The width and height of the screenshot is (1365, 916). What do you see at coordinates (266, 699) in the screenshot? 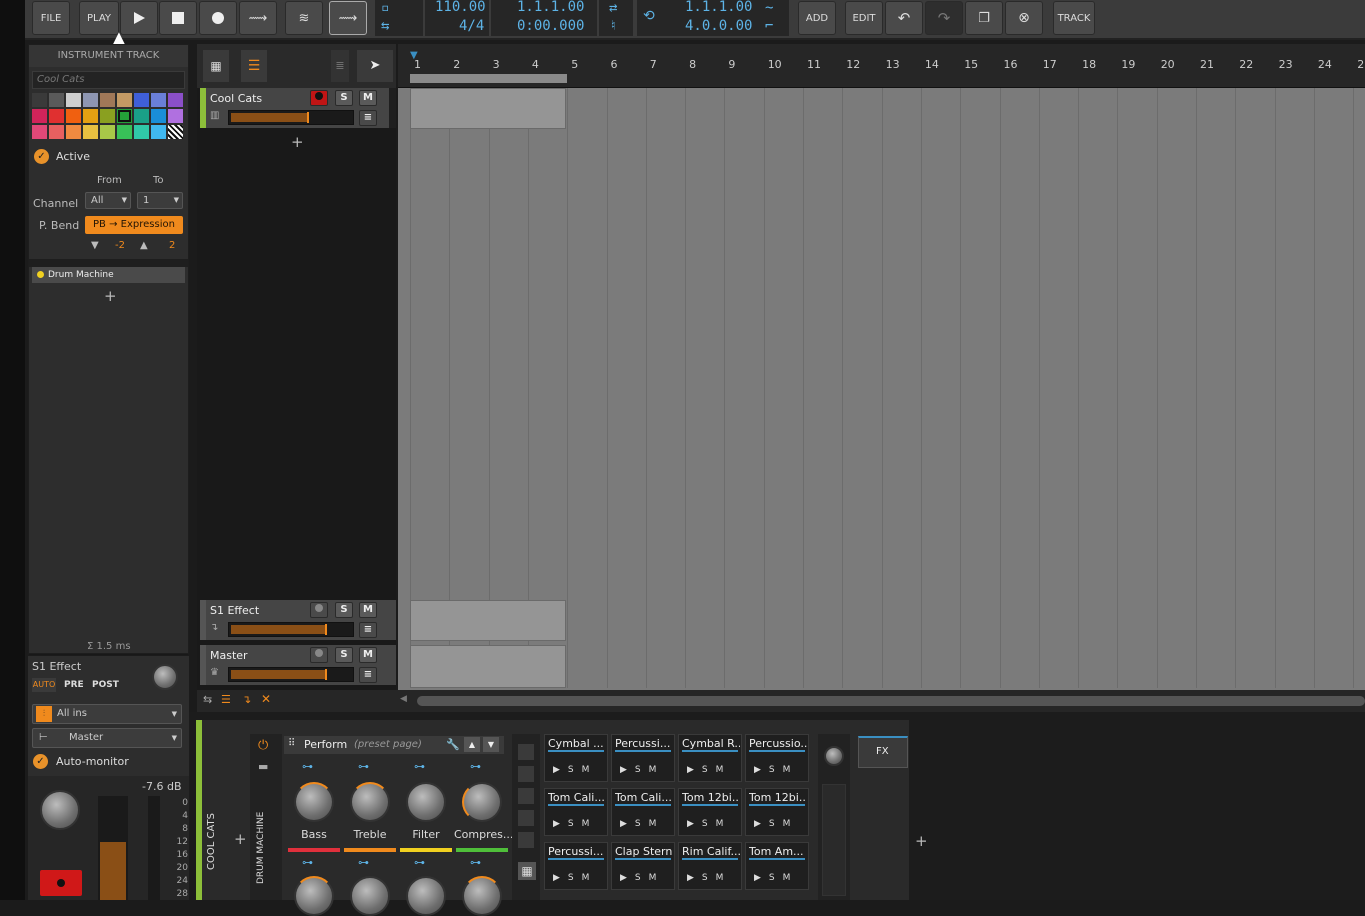
I see `close-icon: ✕` at bounding box center [266, 699].